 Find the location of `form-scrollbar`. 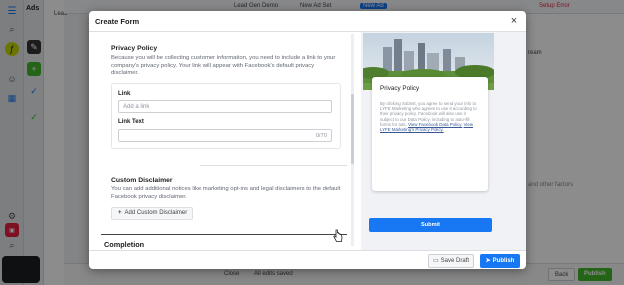

form-scrollbar is located at coordinates (352, 140).